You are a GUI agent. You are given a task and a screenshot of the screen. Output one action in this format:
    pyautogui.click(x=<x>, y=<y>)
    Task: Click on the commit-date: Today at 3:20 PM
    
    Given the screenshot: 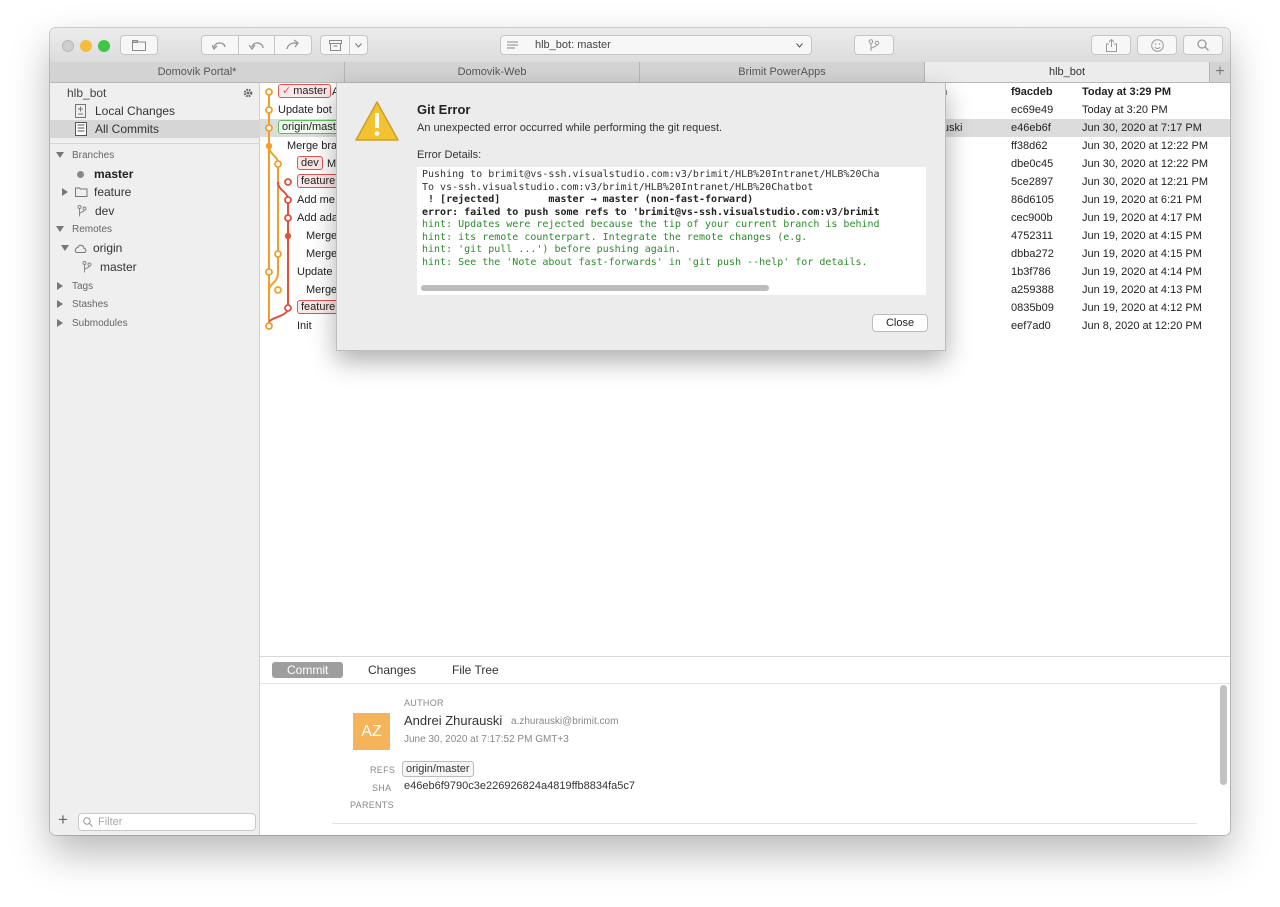 What is the action you would take?
    pyautogui.click(x=1125, y=110)
    